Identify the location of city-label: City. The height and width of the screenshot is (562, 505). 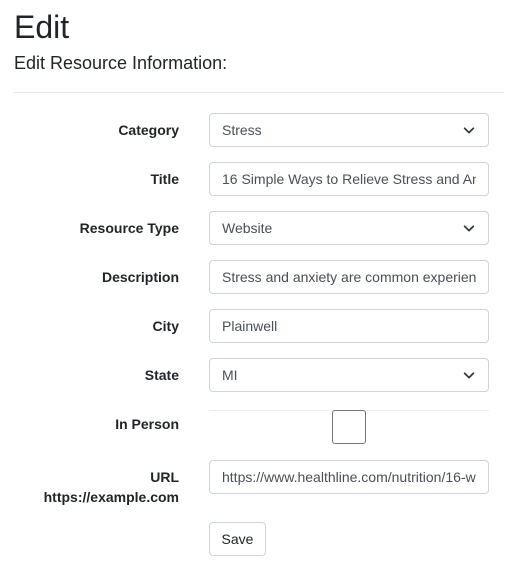
(165, 326).